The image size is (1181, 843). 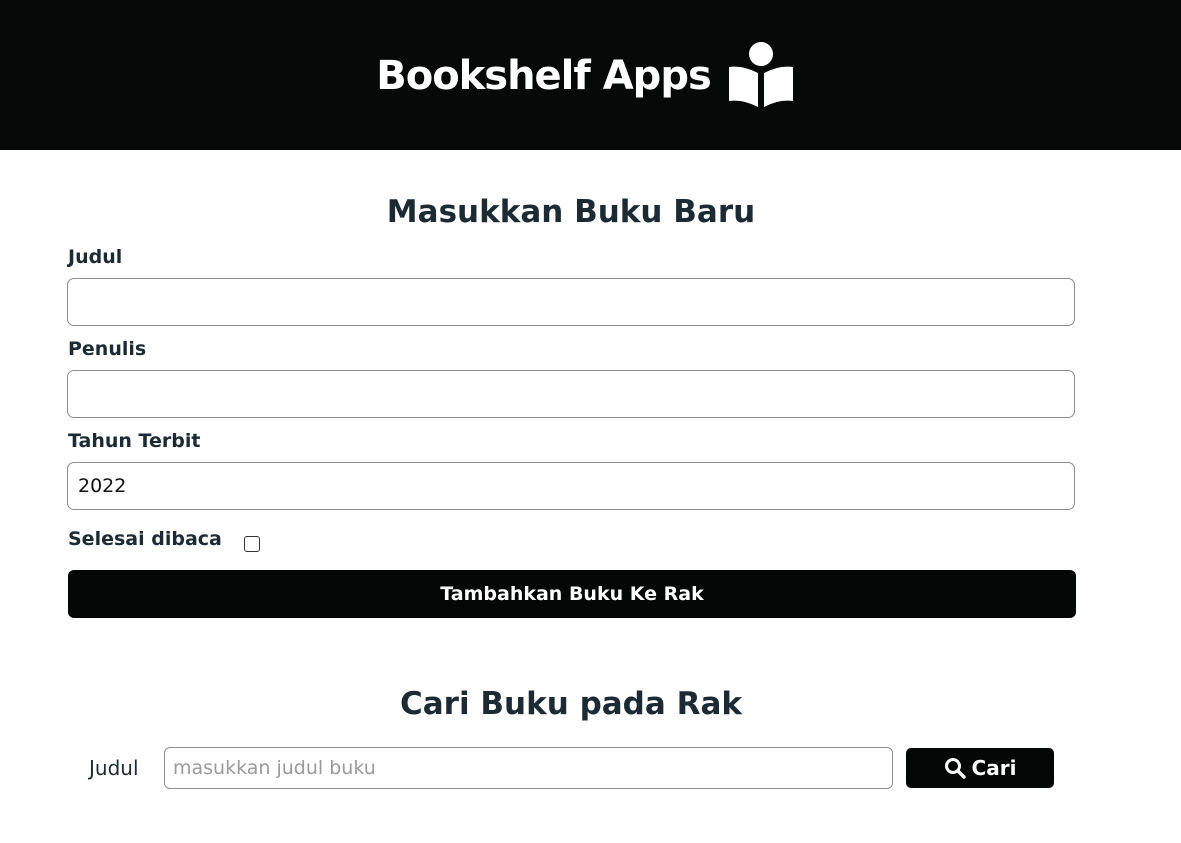 I want to click on author-input, so click(x=571, y=394).